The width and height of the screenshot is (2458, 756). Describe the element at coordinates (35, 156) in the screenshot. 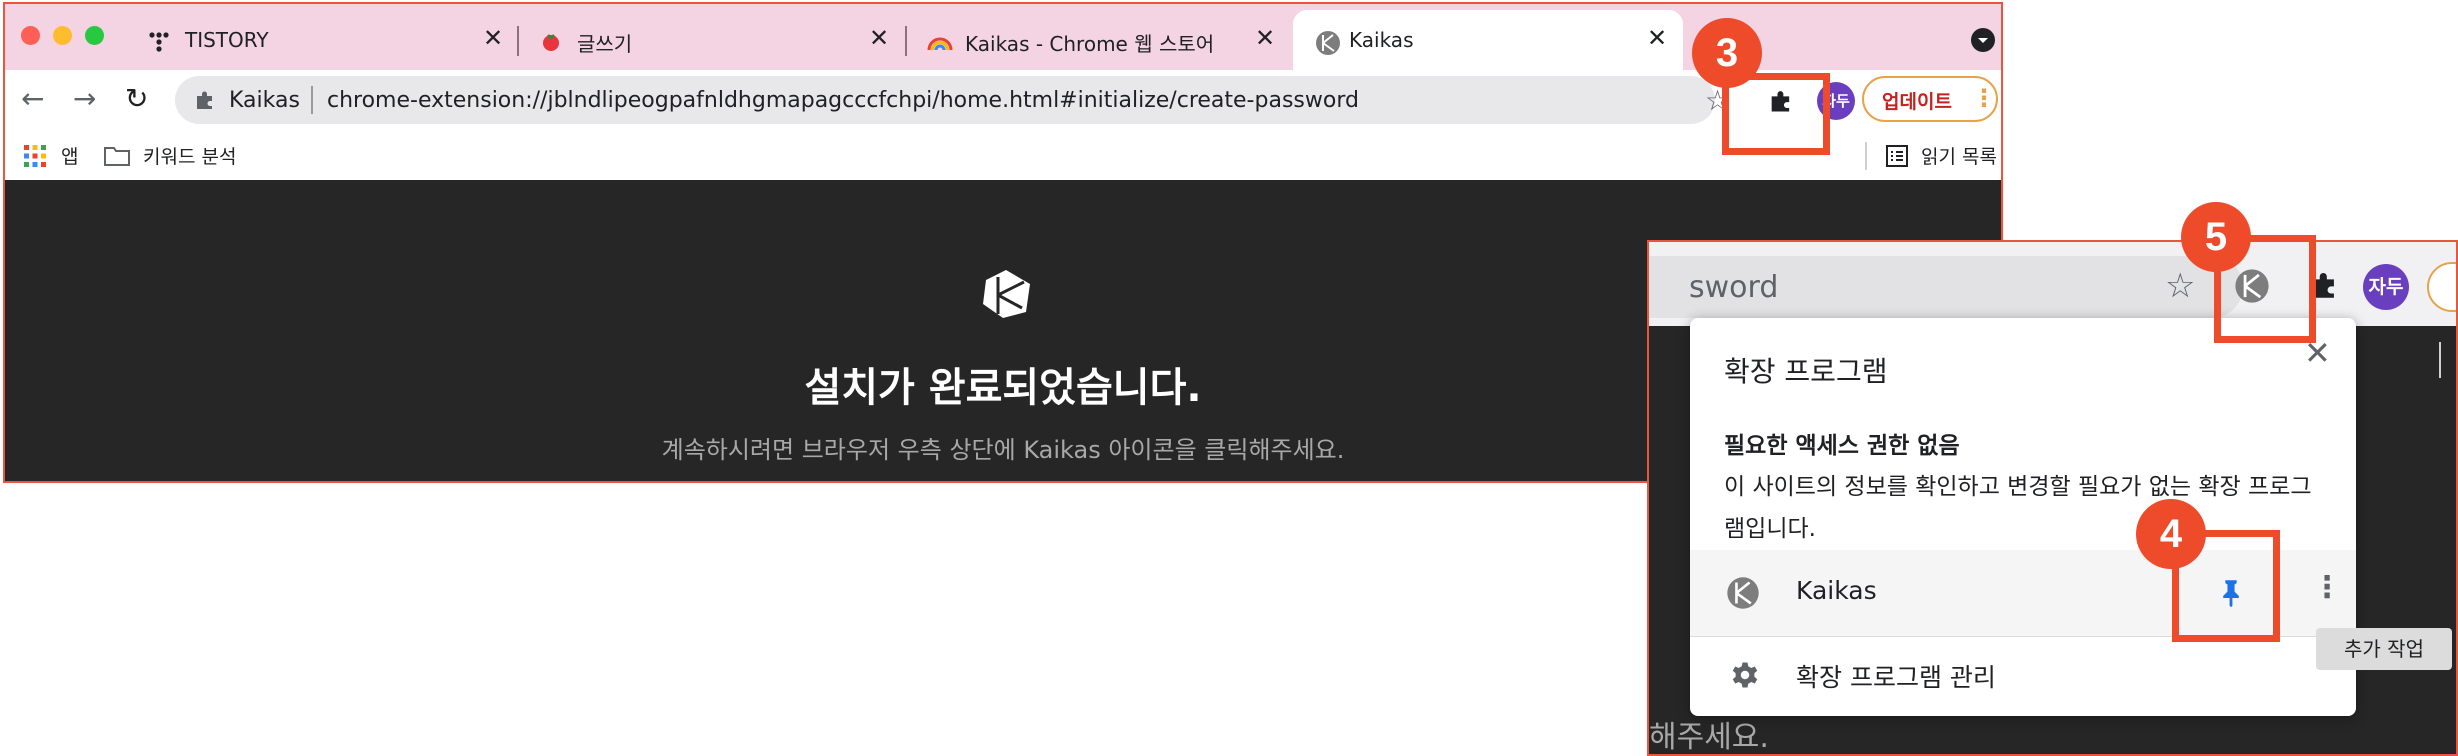

I see `apps-grid-icon` at that location.